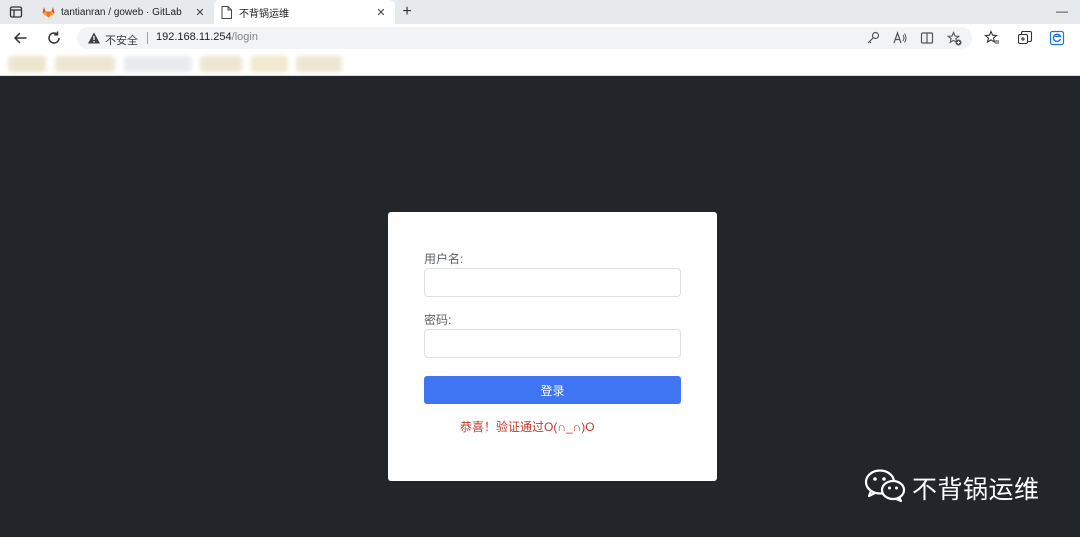  What do you see at coordinates (20, 38) in the screenshot?
I see `arrow-left-icon` at bounding box center [20, 38].